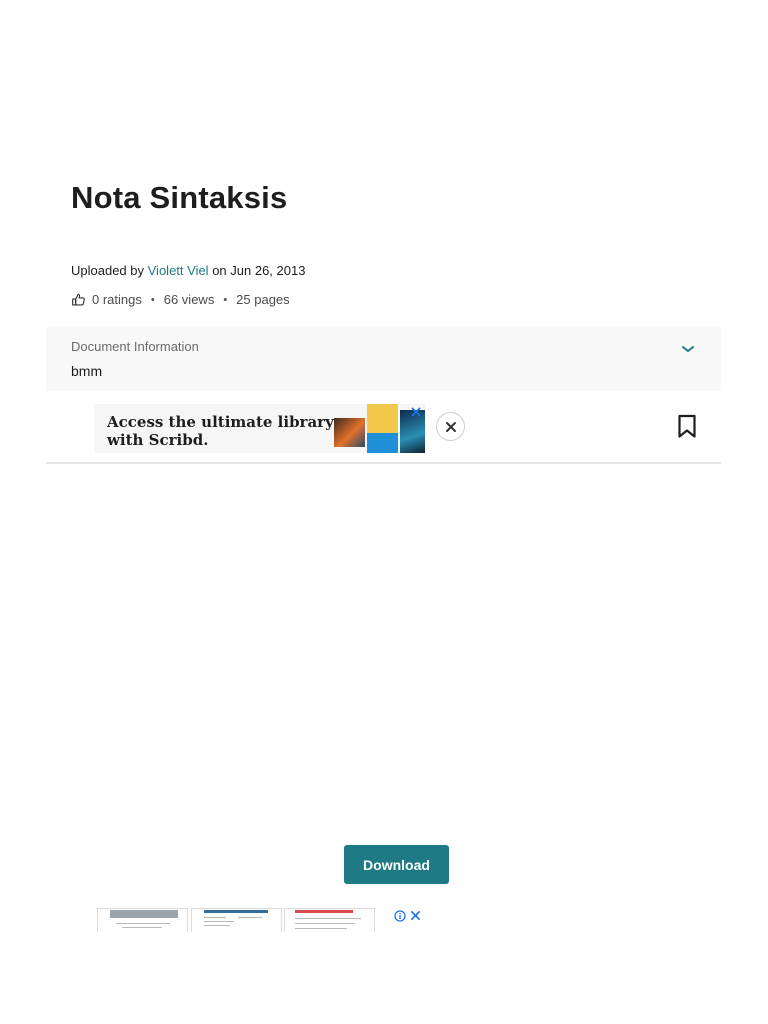 The image size is (768, 1024). I want to click on ad-choices, so click(409, 915).